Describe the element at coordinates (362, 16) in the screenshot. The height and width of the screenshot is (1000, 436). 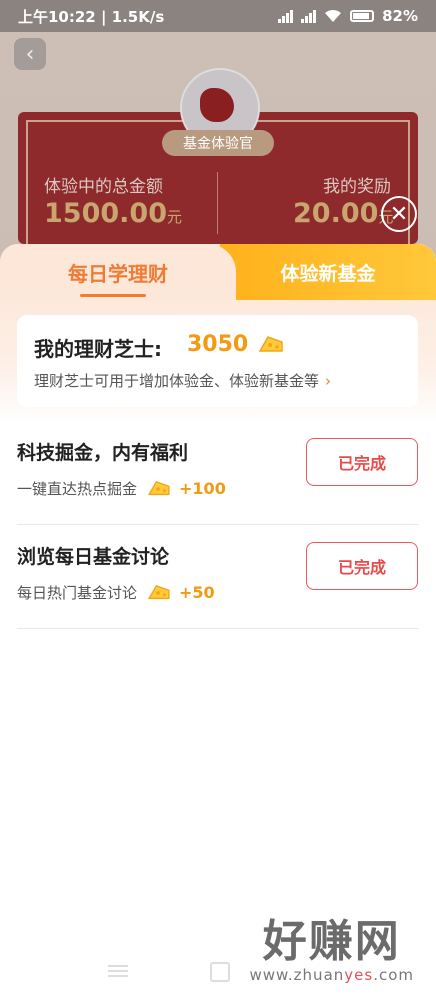
I see `battery-icon` at that location.